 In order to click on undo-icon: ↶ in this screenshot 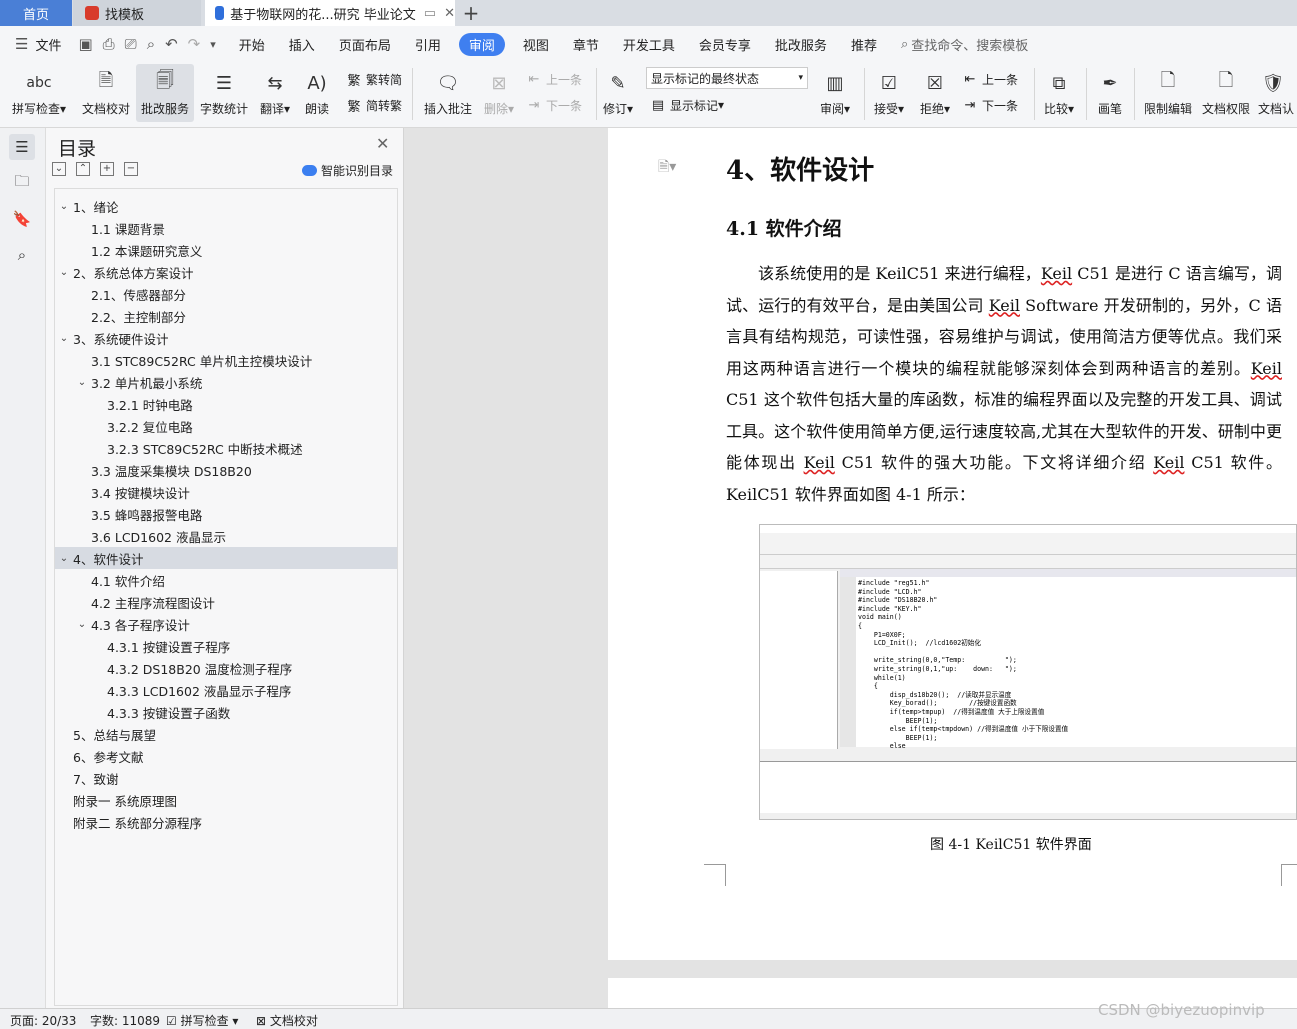, I will do `click(171, 44)`.